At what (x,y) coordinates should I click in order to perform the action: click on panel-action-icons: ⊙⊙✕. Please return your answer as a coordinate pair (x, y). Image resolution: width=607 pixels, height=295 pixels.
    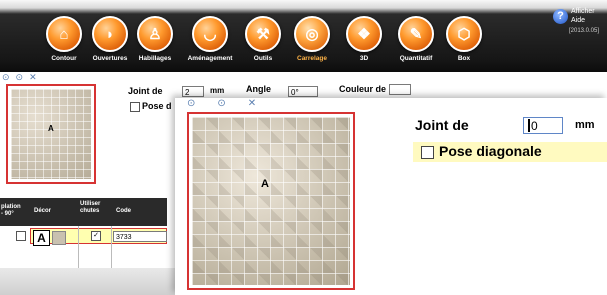
    Looking at the image, I should click on (22, 77).